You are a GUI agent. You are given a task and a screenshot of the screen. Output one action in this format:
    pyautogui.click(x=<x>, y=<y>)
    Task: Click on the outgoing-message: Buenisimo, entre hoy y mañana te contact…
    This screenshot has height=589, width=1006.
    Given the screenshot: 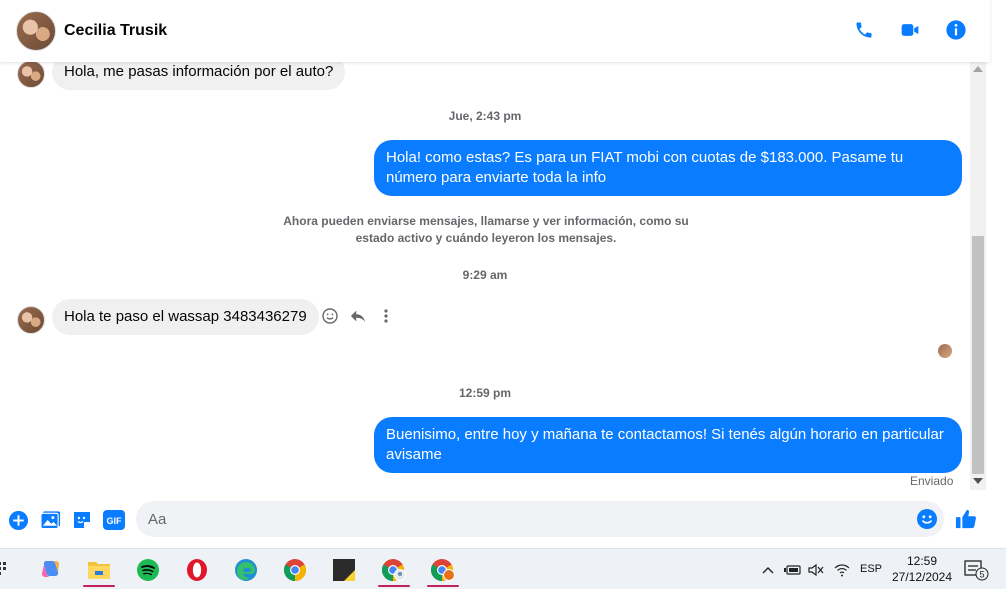 What is the action you would take?
    pyautogui.click(x=668, y=445)
    